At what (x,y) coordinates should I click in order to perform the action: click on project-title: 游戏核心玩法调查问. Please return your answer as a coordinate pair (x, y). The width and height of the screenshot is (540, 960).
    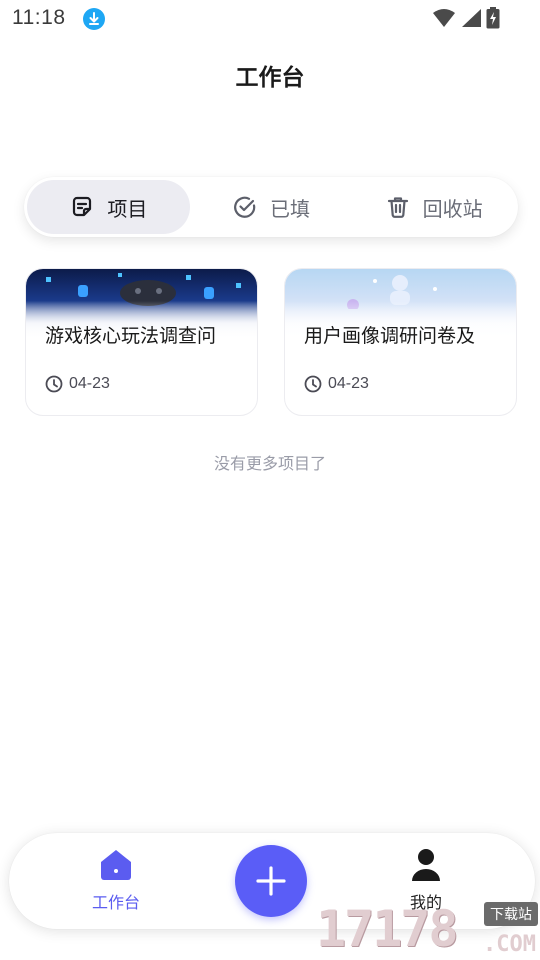
    Looking at the image, I should click on (131, 336).